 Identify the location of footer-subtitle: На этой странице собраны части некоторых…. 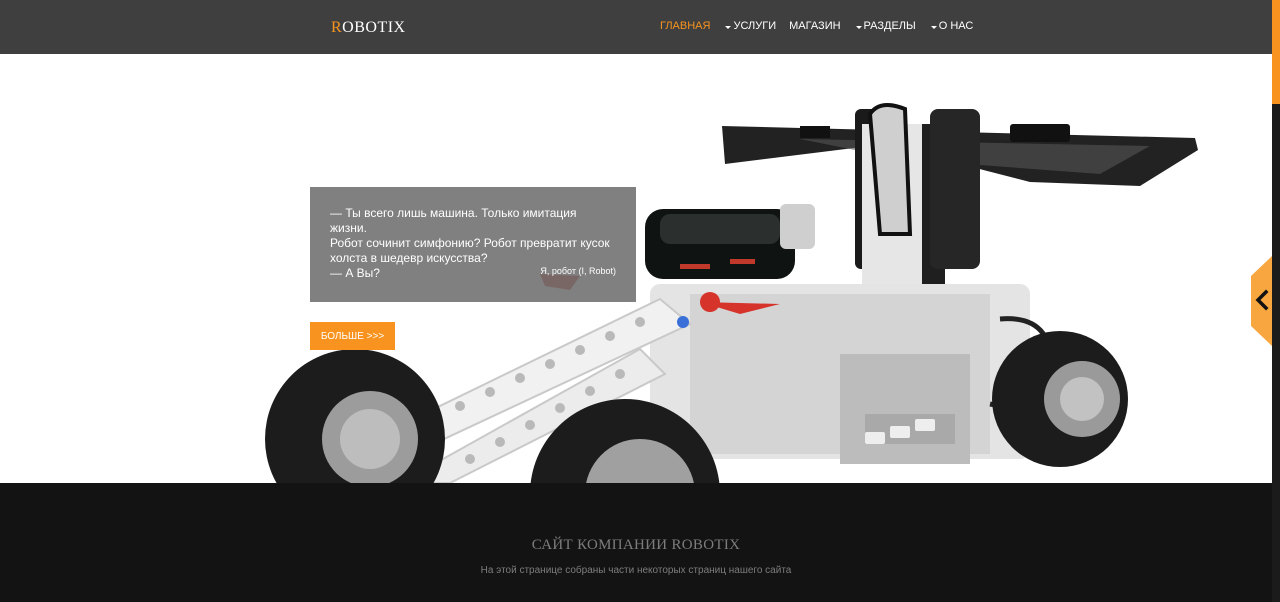
(636, 570).